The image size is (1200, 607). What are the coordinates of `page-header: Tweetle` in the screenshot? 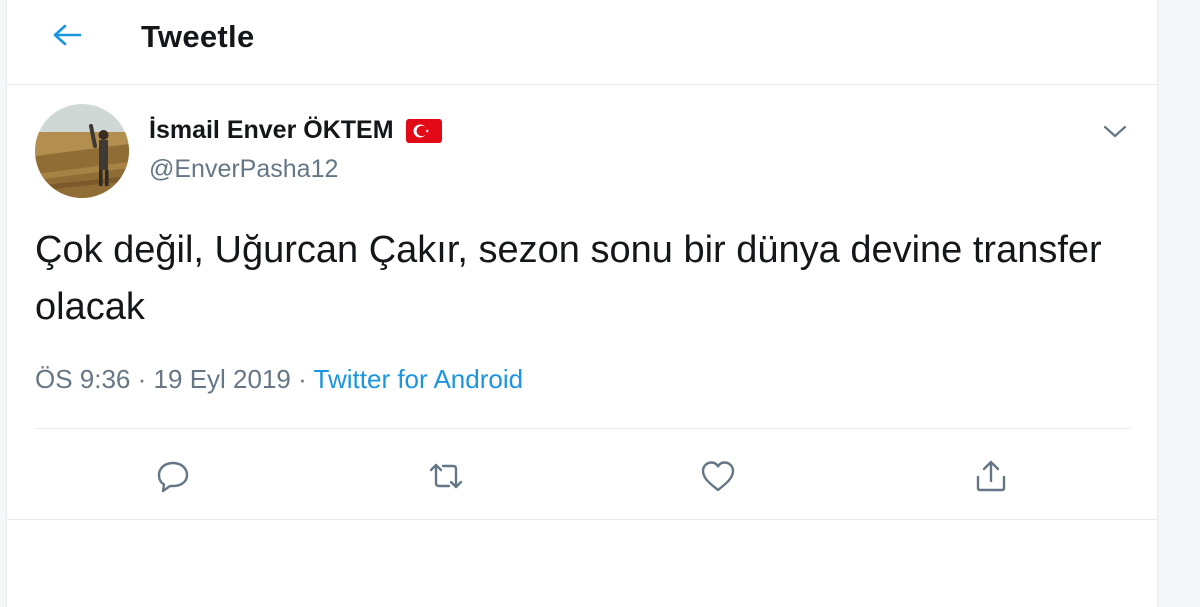 It's located at (582, 42).